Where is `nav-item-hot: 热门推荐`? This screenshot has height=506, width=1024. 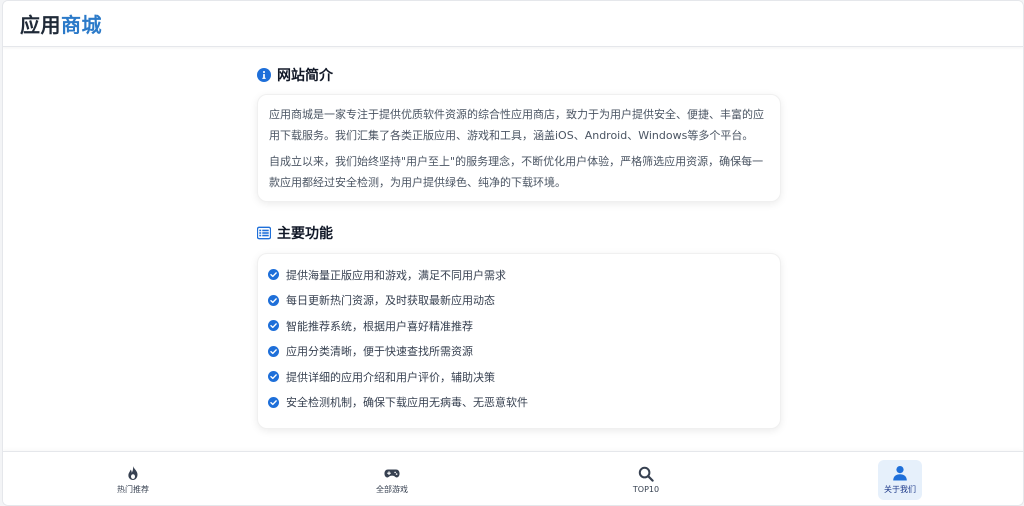
nav-item-hot: 热门推荐 is located at coordinates (133, 480).